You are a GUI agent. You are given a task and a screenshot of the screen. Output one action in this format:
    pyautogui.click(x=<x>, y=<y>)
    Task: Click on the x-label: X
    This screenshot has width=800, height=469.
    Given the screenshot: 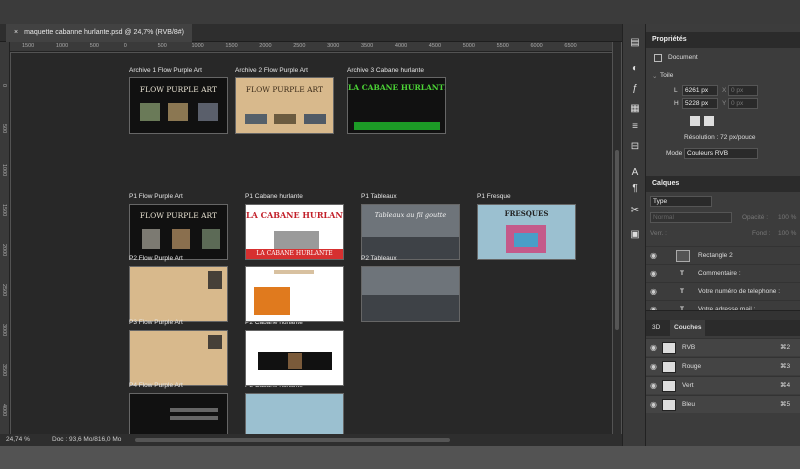 What is the action you would take?
    pyautogui.click(x=724, y=90)
    